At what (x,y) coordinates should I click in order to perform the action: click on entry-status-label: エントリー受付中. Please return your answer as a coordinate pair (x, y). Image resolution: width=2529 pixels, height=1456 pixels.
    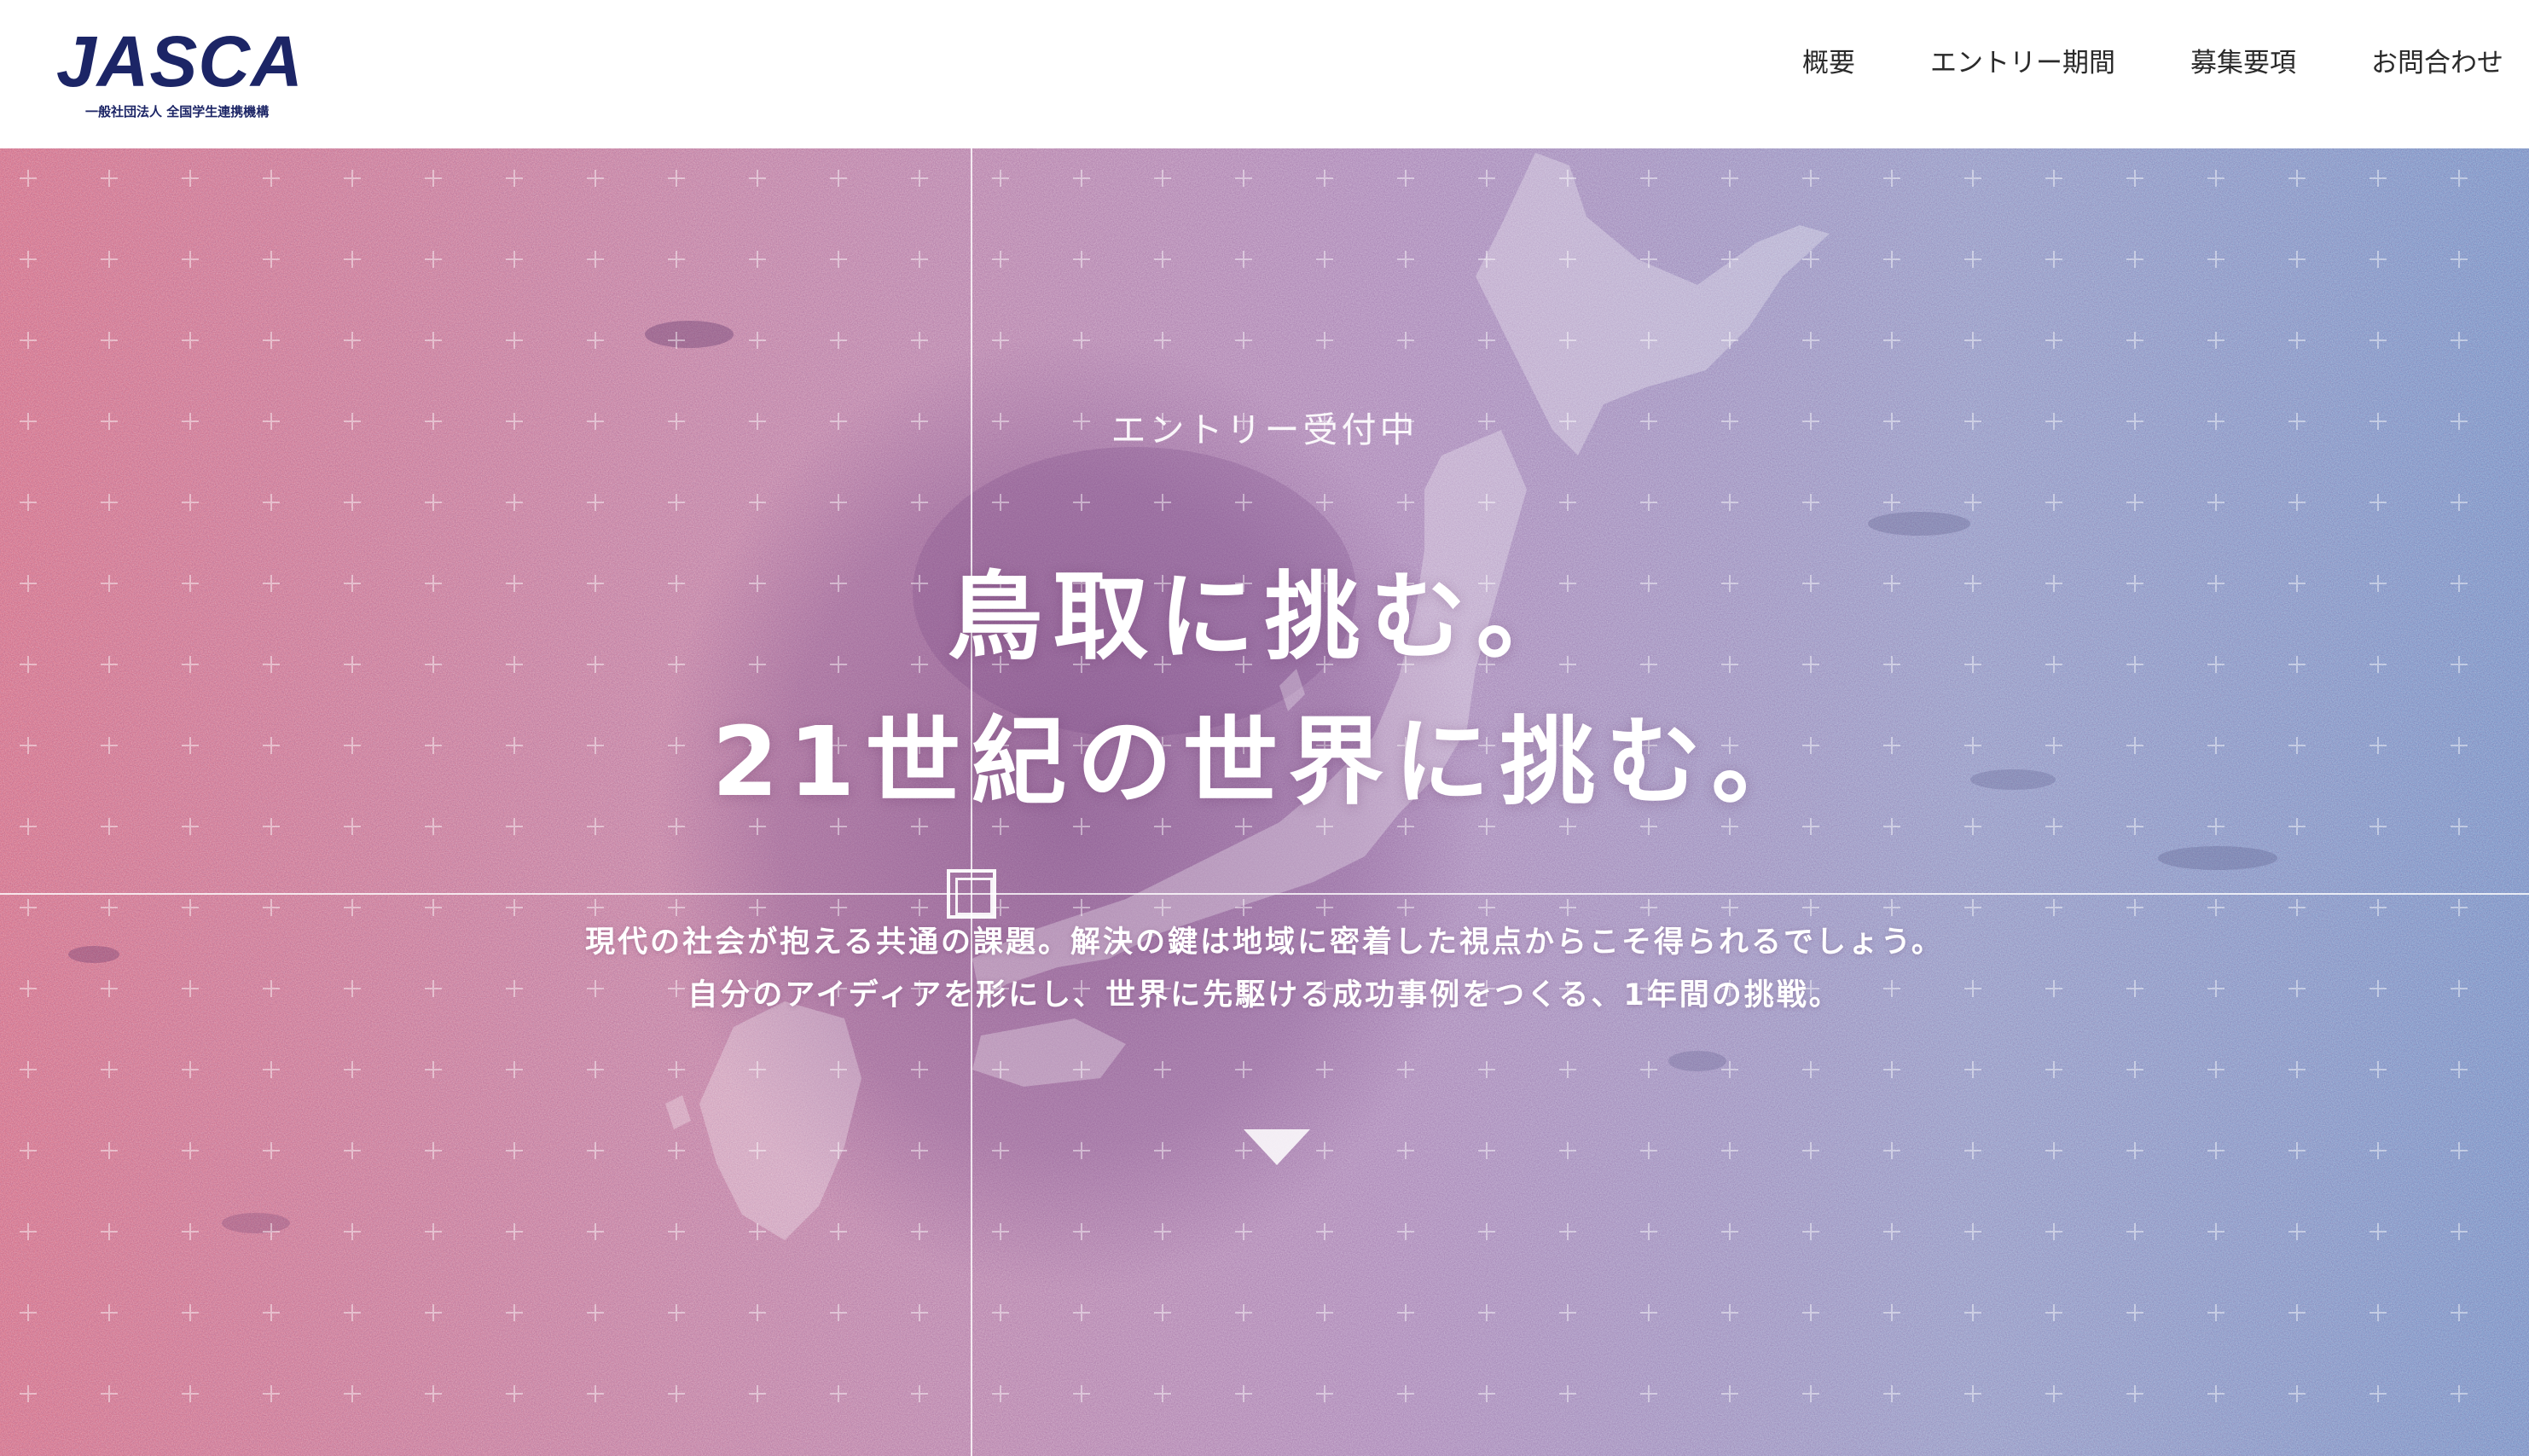
    Looking at the image, I should click on (1264, 429).